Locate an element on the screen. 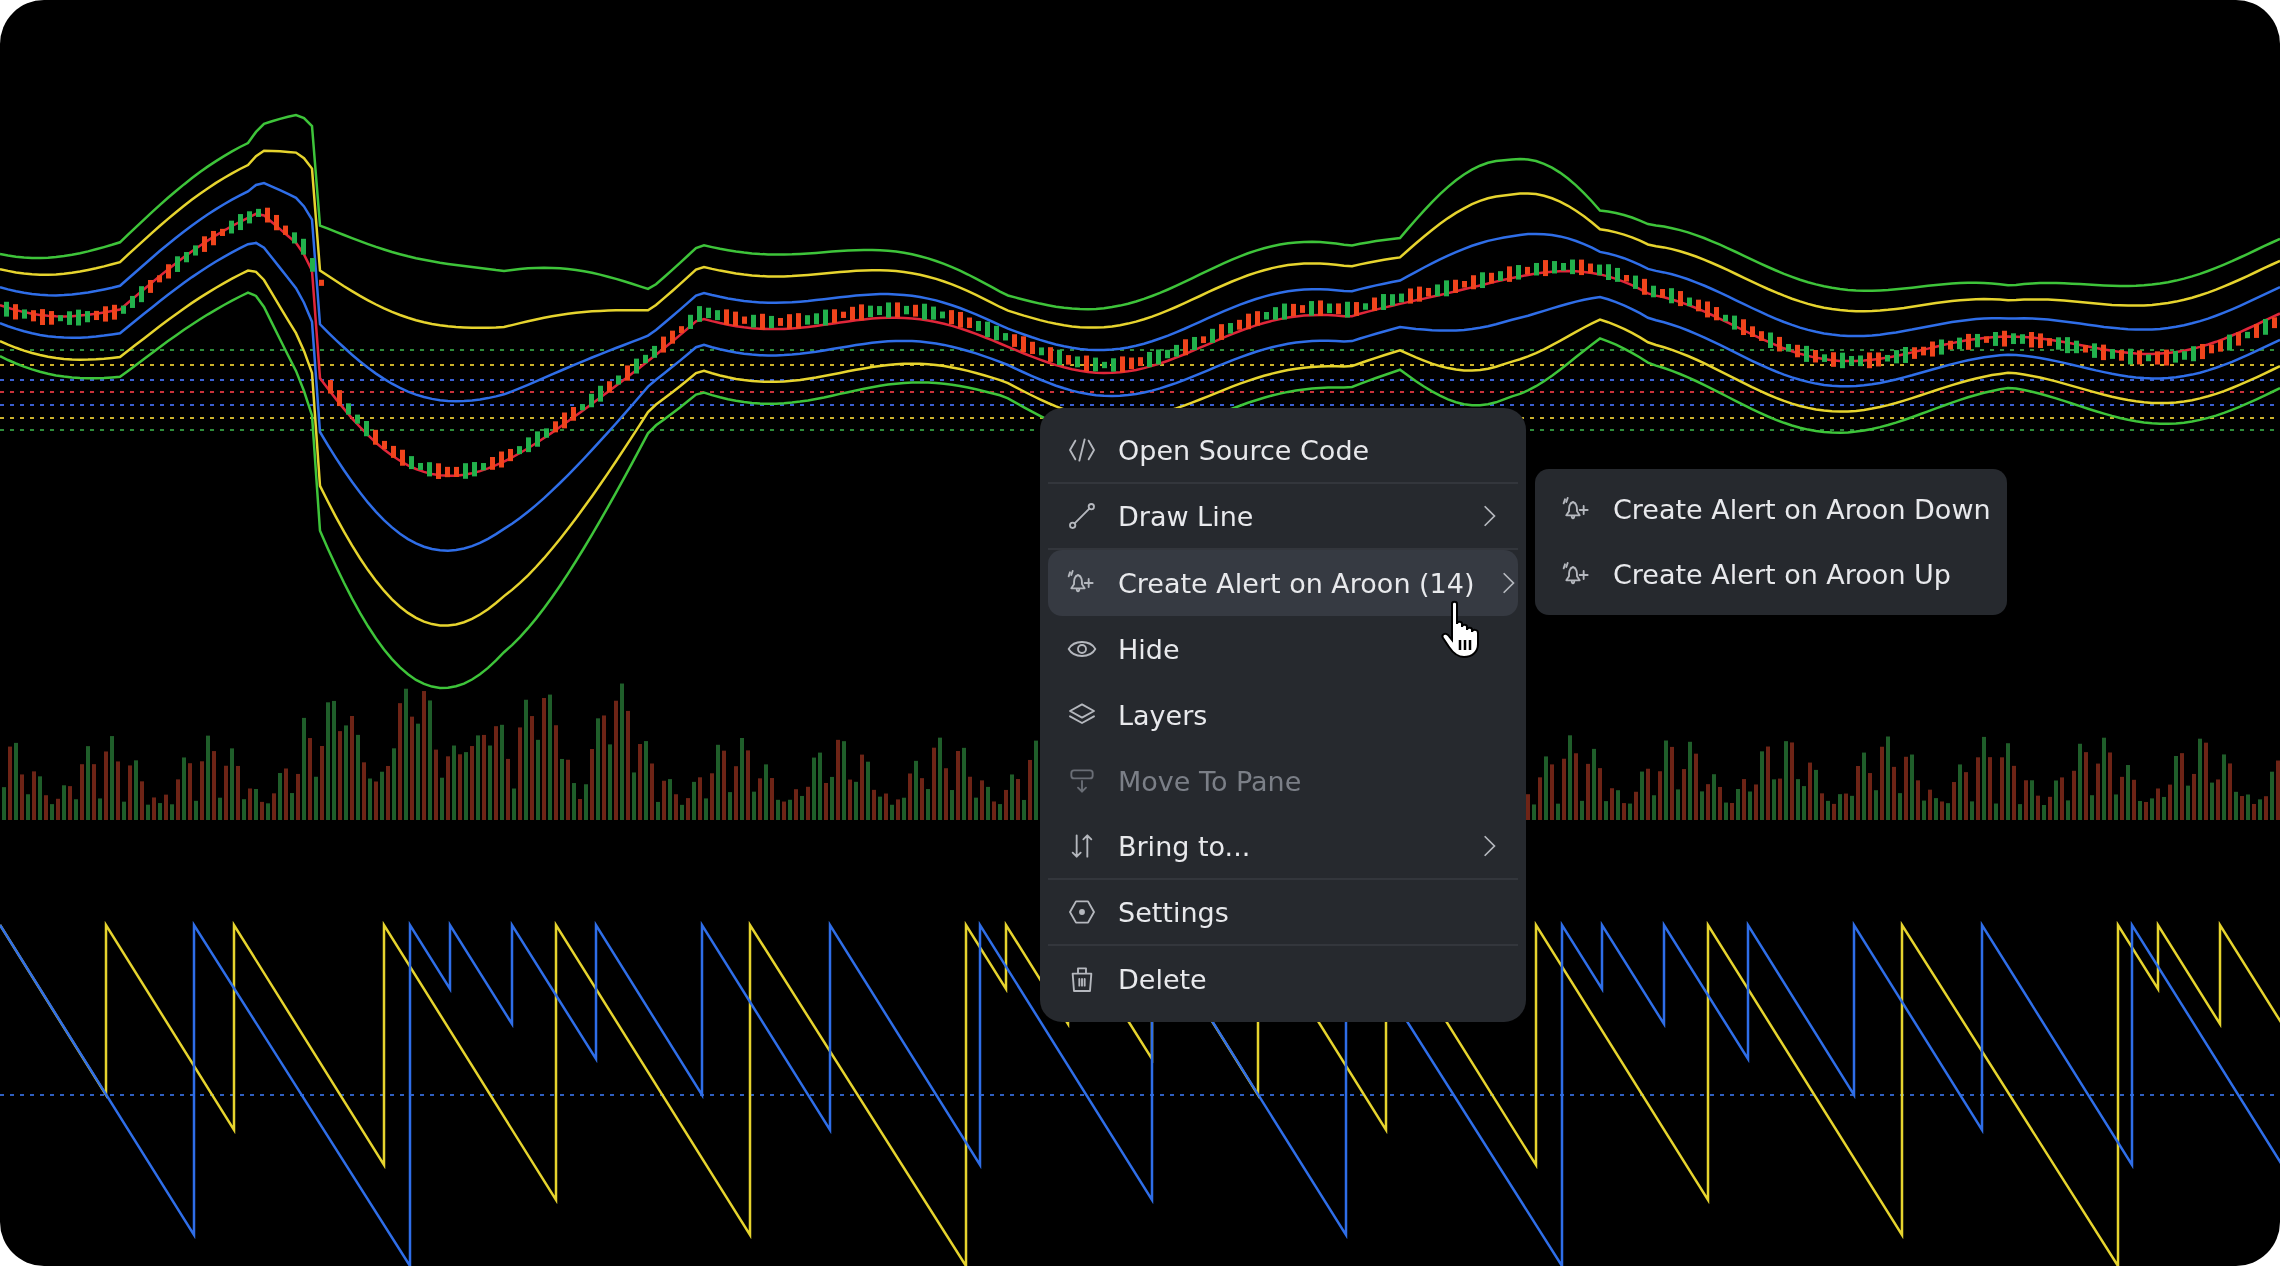  menu-item: Create Alert on Aroon Down is located at coordinates (1771, 509).